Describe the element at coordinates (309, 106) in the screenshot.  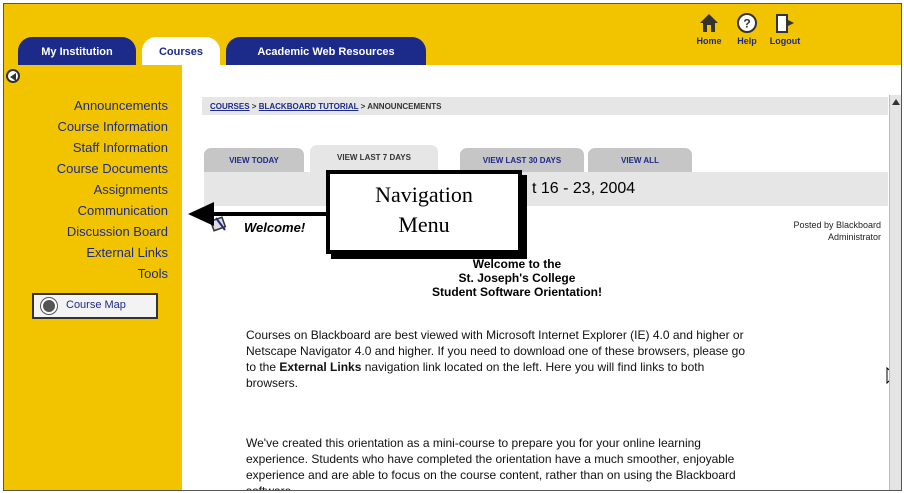
I see `breadcrumb-blackboard-tutorial: BLACKBOARD TUTORIAL` at that location.